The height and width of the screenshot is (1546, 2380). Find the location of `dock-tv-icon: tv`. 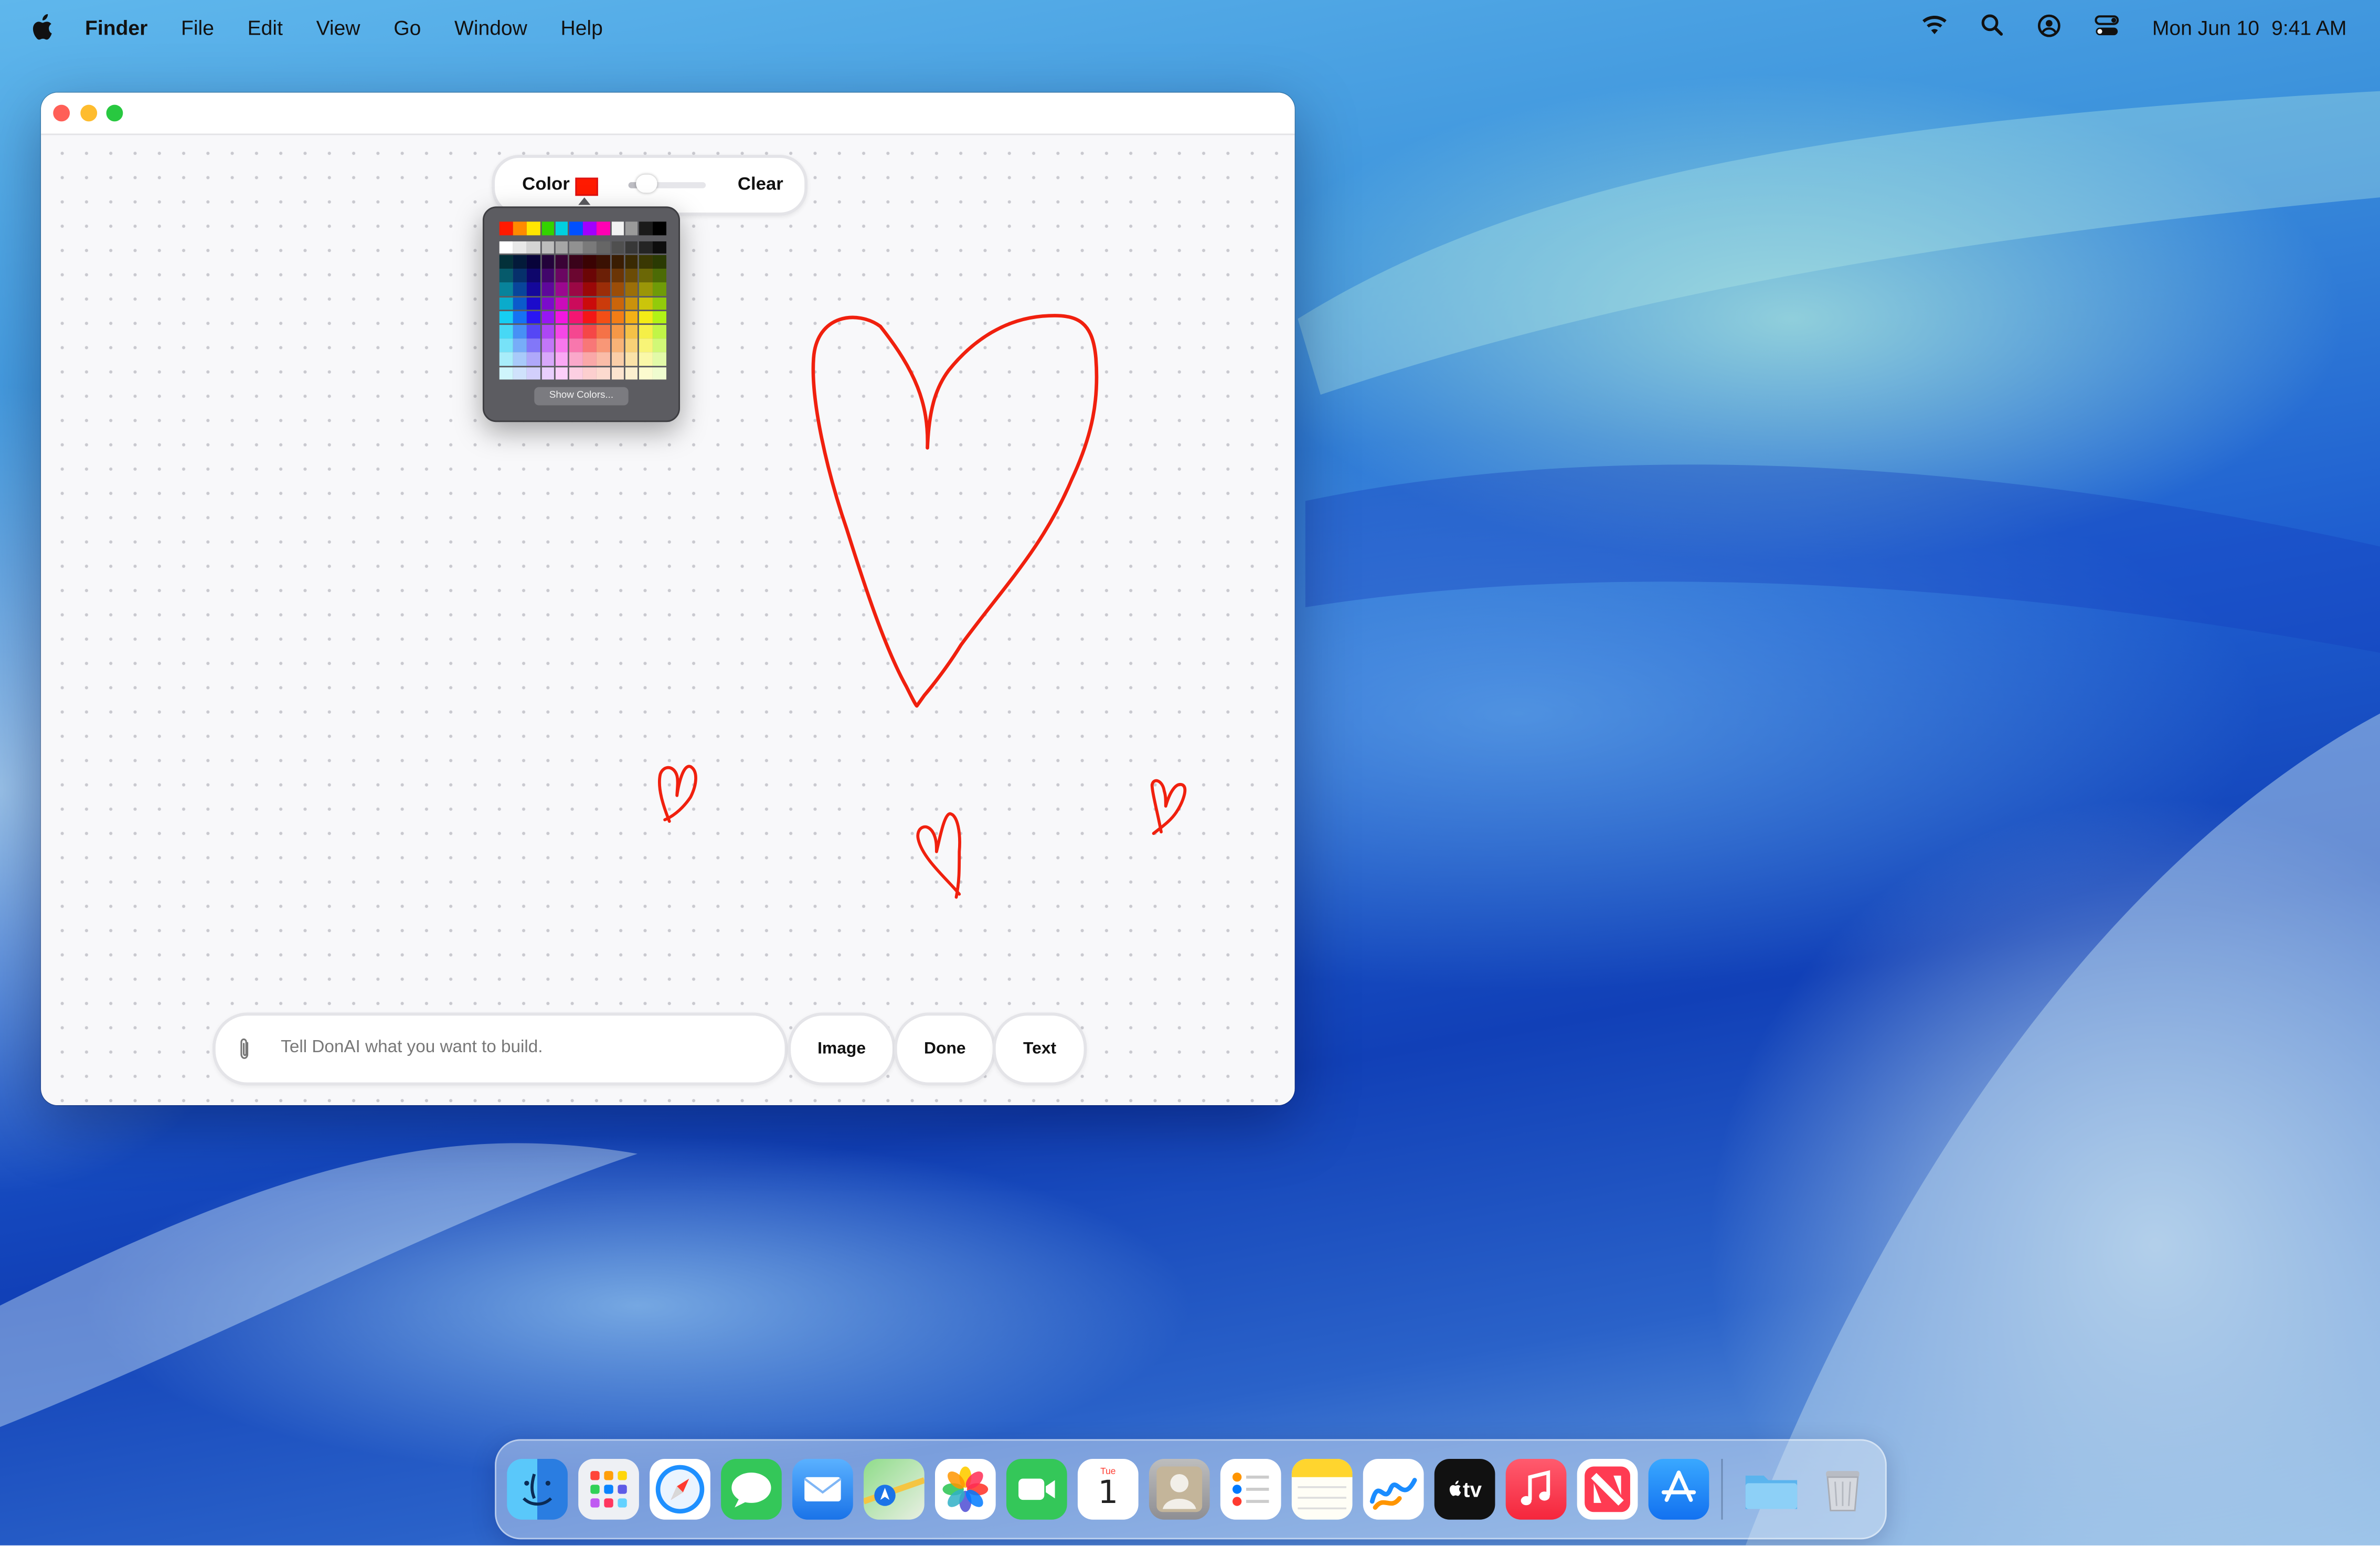

dock-tv-icon: tv is located at coordinates (1464, 1489).